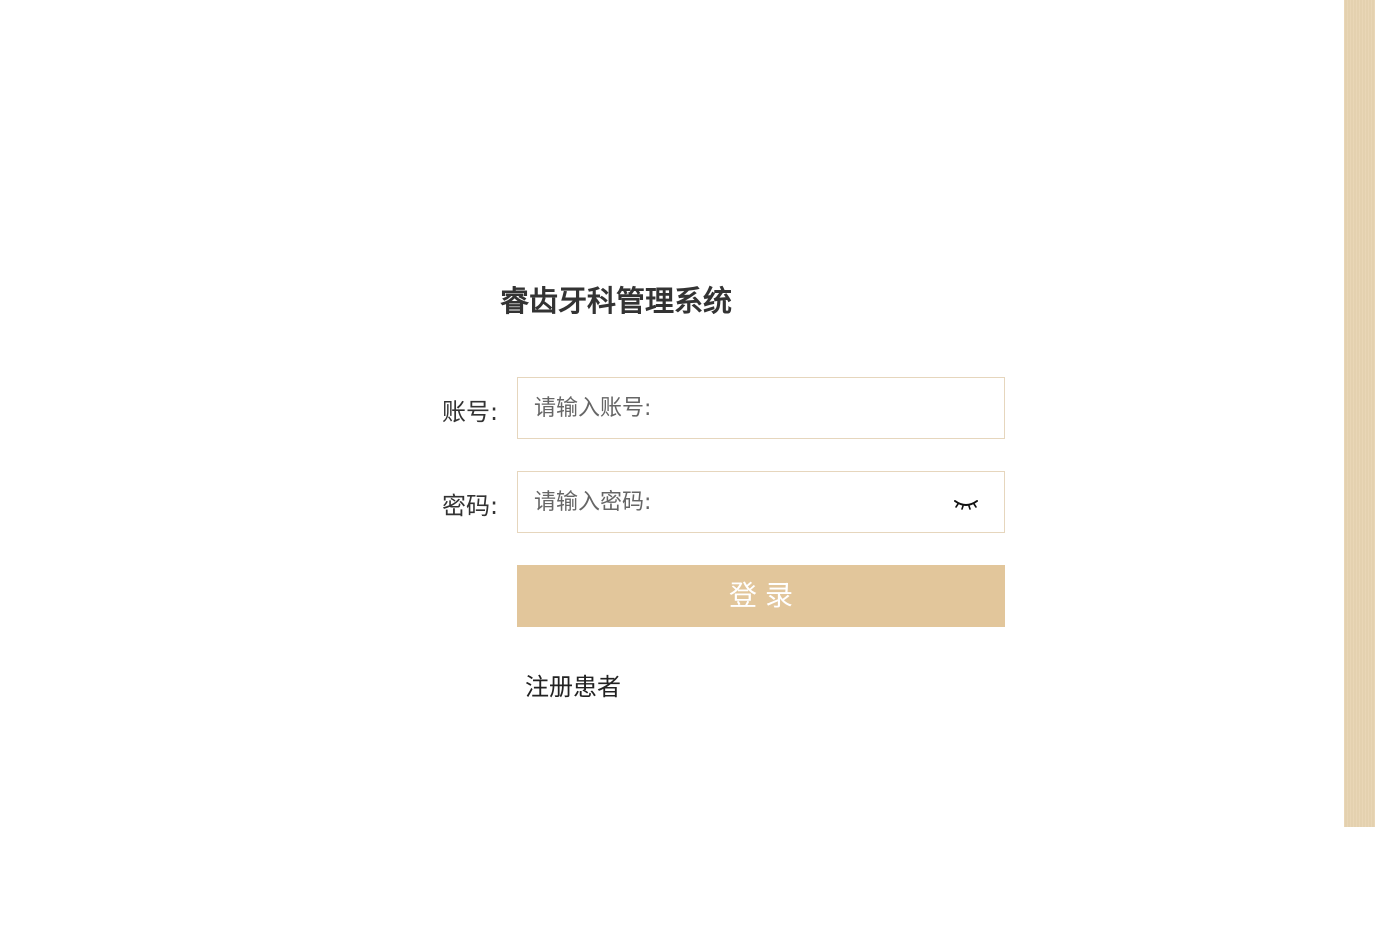 Image resolution: width=1375 pixels, height=934 pixels. I want to click on password-input, so click(761, 502).